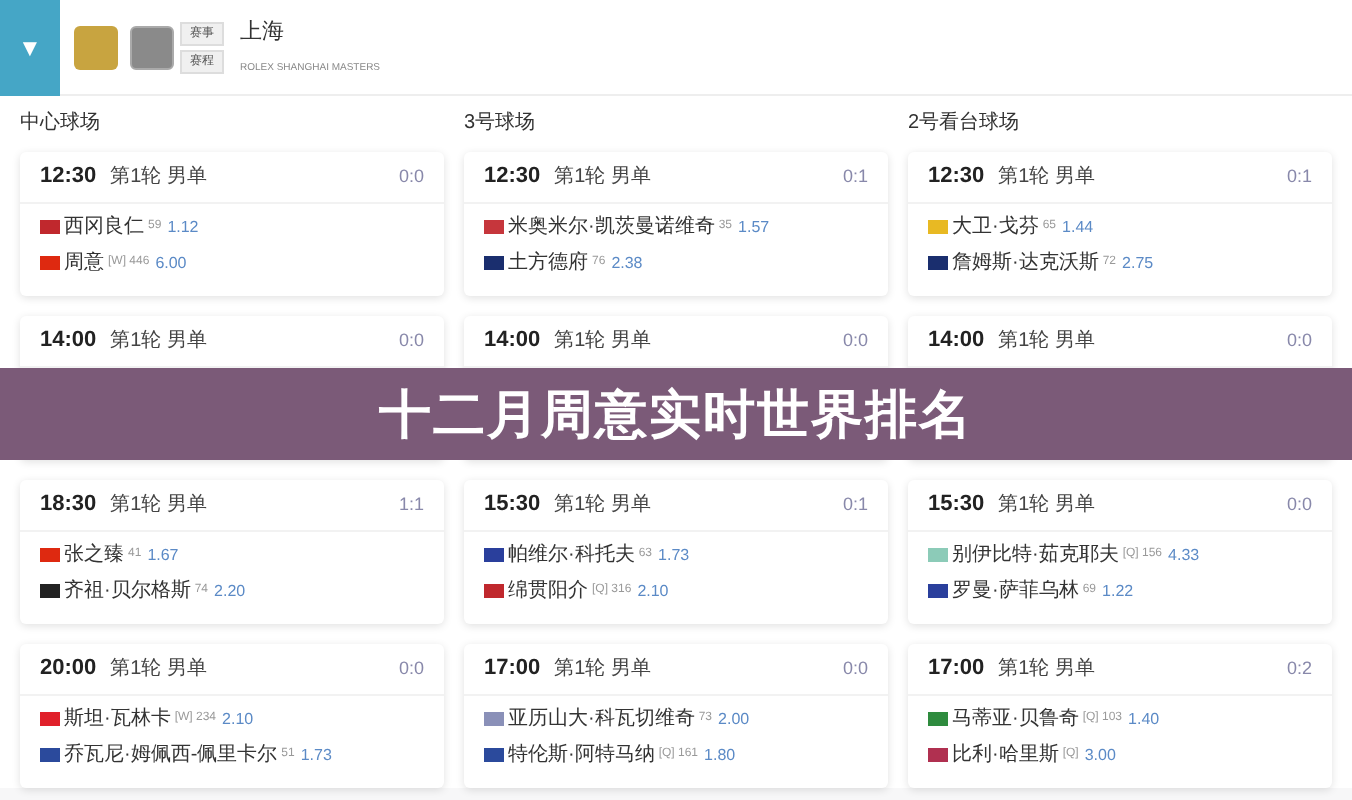 This screenshot has width=1352, height=800. I want to click on player-name: 亚历山大·科瓦切维奇, so click(601, 719).